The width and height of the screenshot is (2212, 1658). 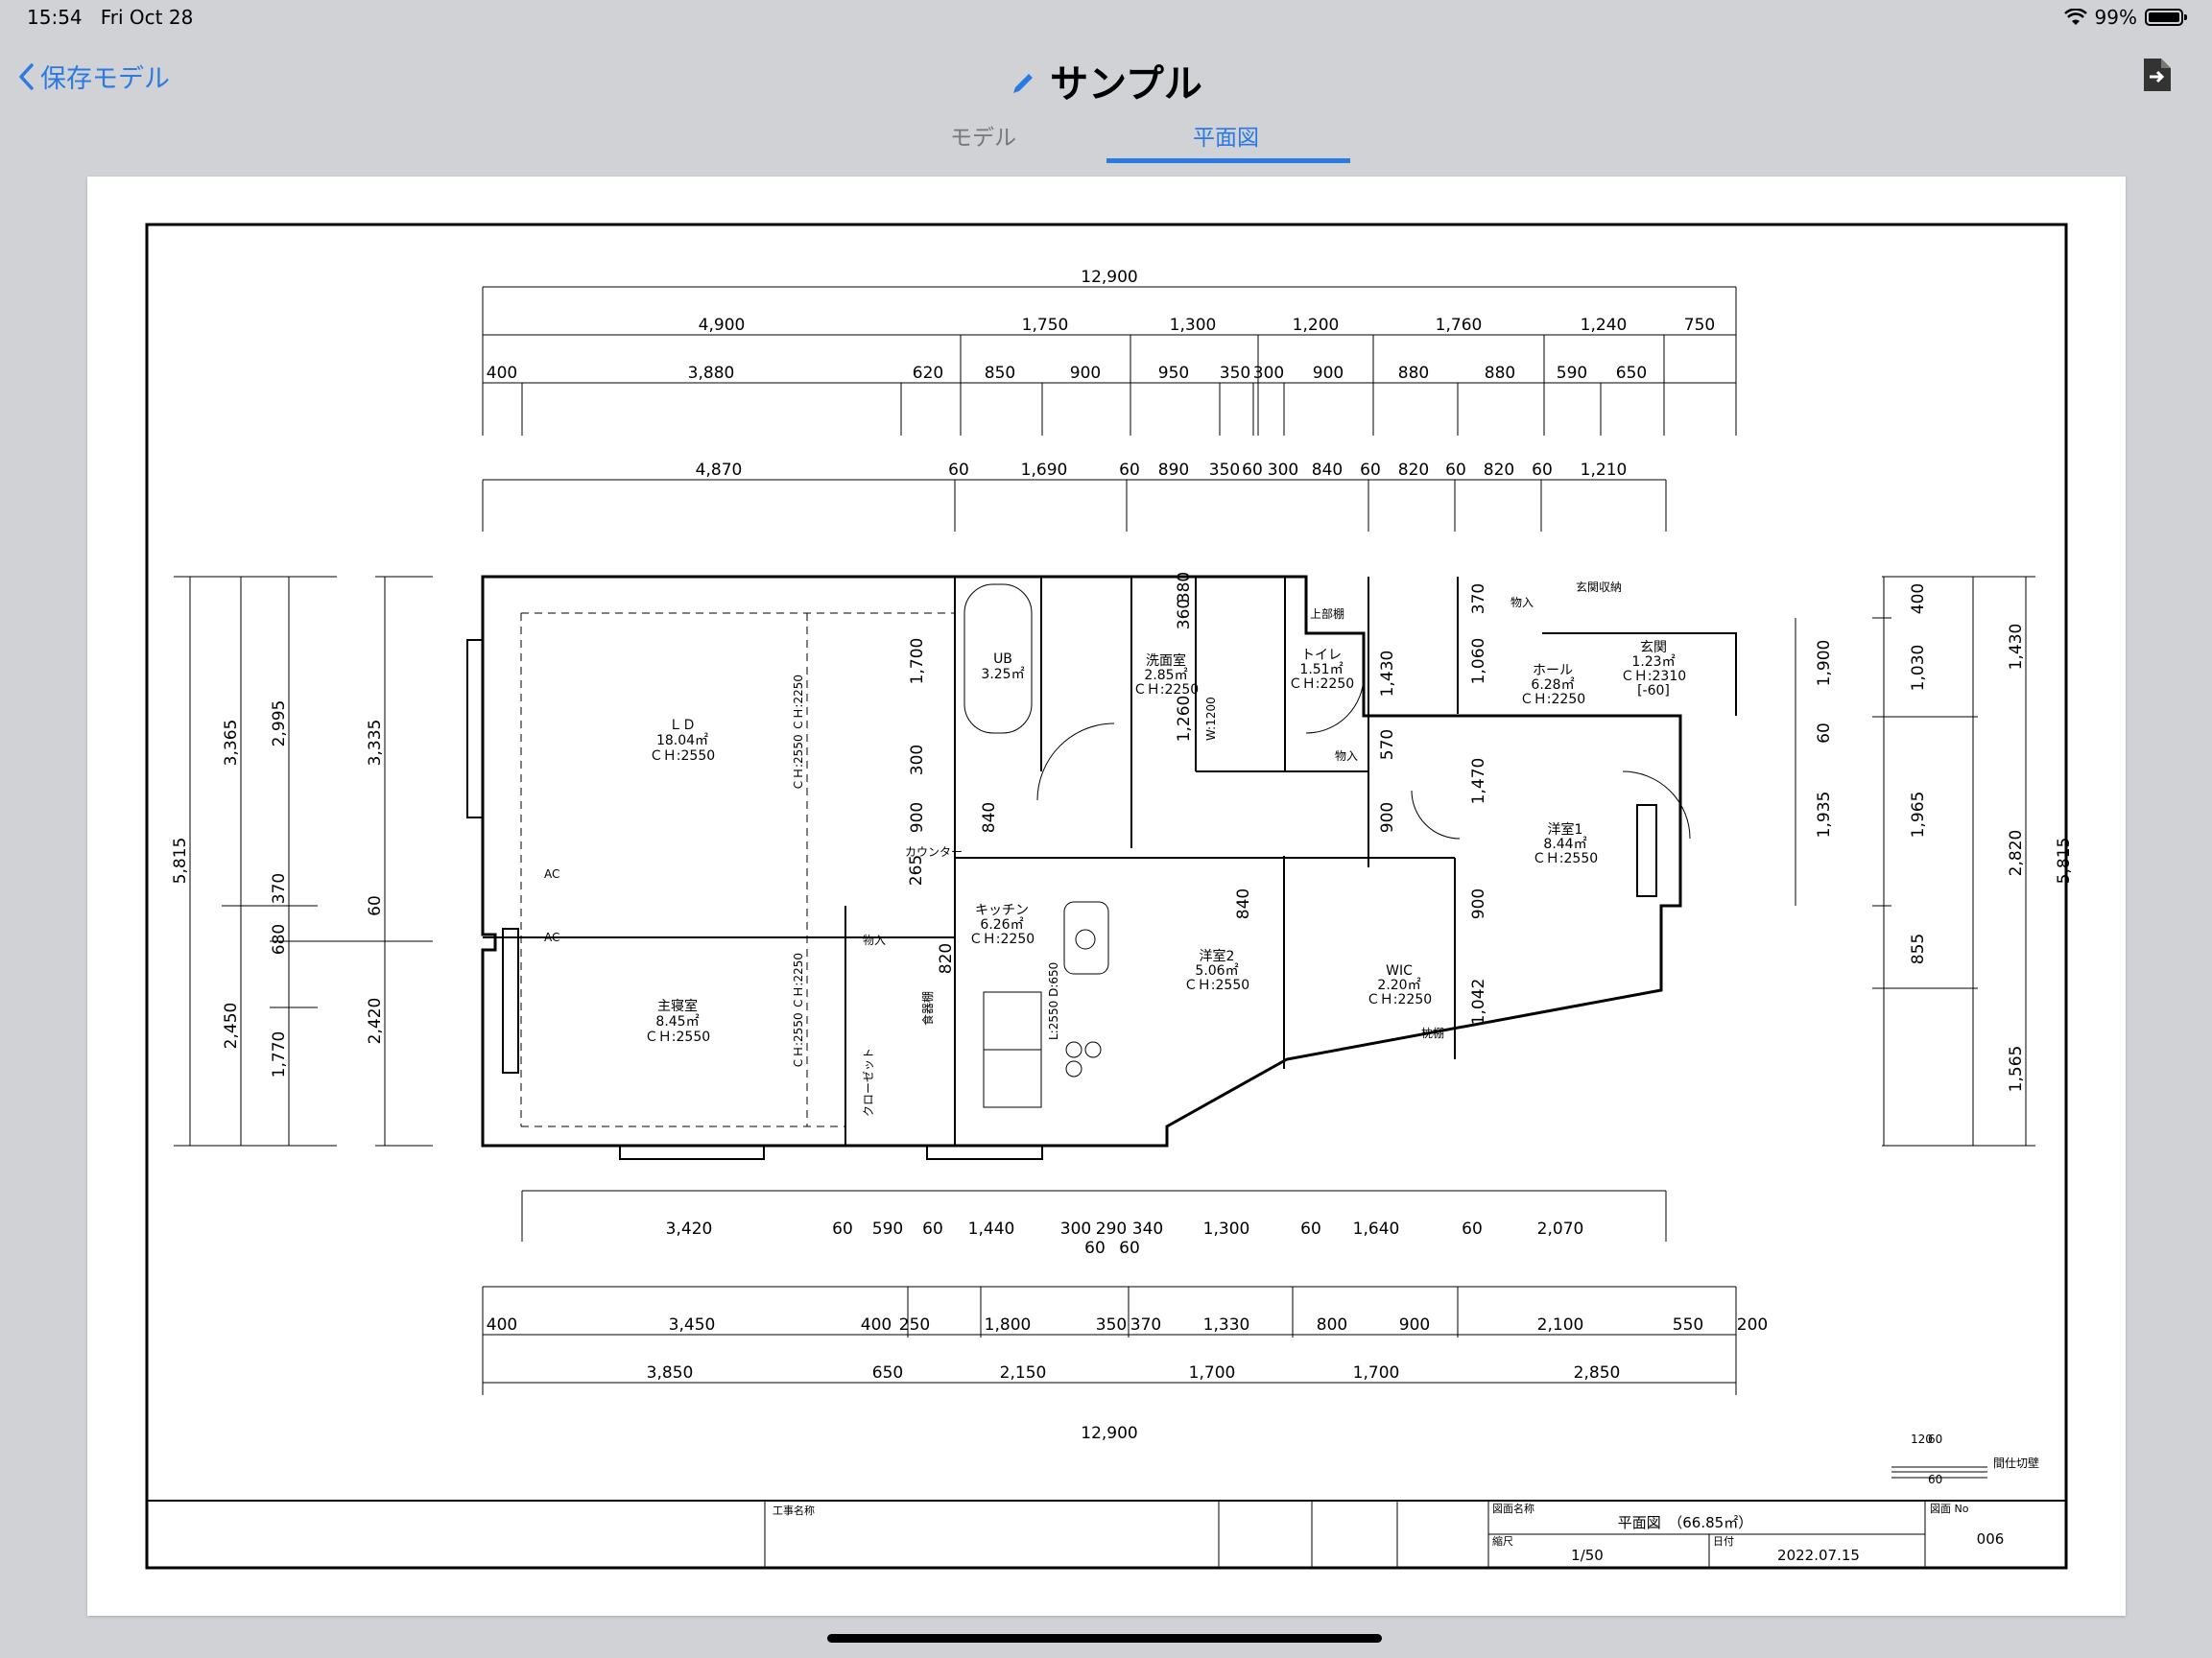 What do you see at coordinates (1002, 674) in the screenshot?
I see `svg-text: 3.25㎡` at bounding box center [1002, 674].